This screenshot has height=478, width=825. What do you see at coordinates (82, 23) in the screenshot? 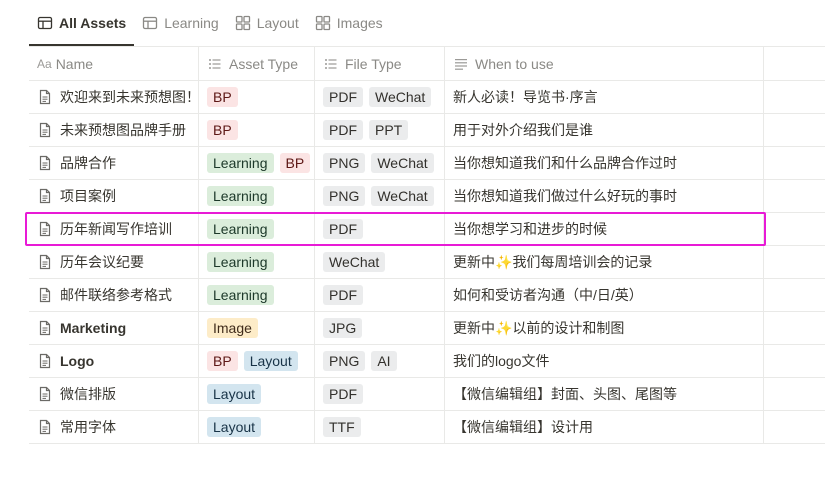
I see `tab-all-assets: All Assets` at bounding box center [82, 23].